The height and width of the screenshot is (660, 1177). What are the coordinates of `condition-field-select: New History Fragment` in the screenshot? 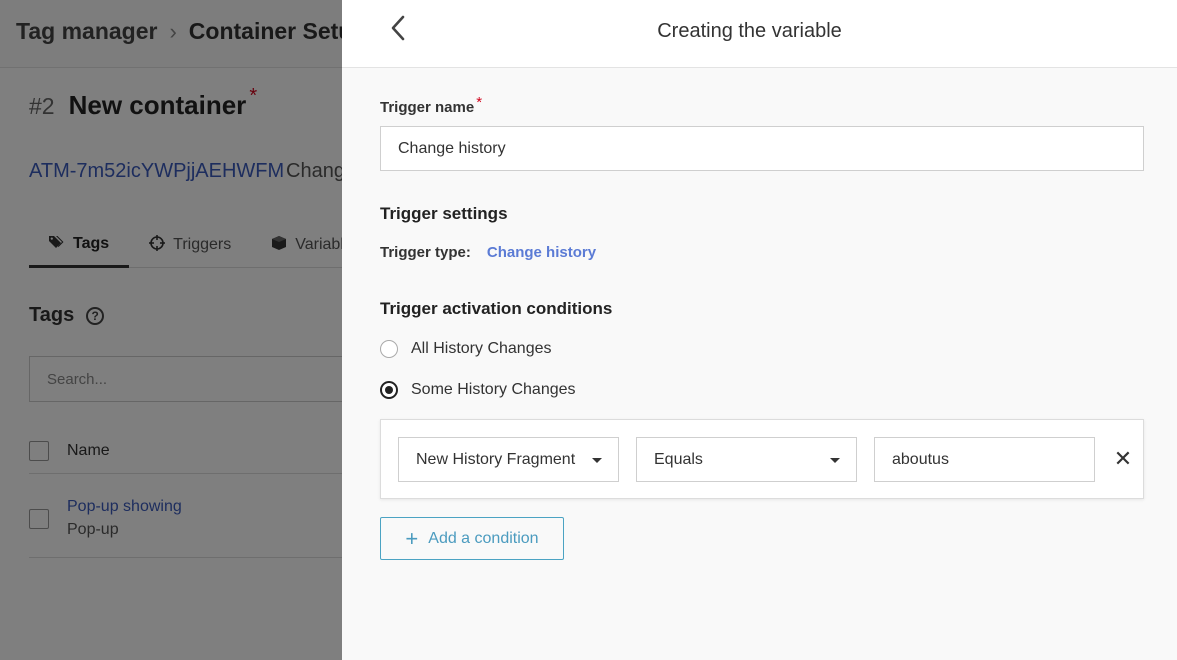 It's located at (508, 459).